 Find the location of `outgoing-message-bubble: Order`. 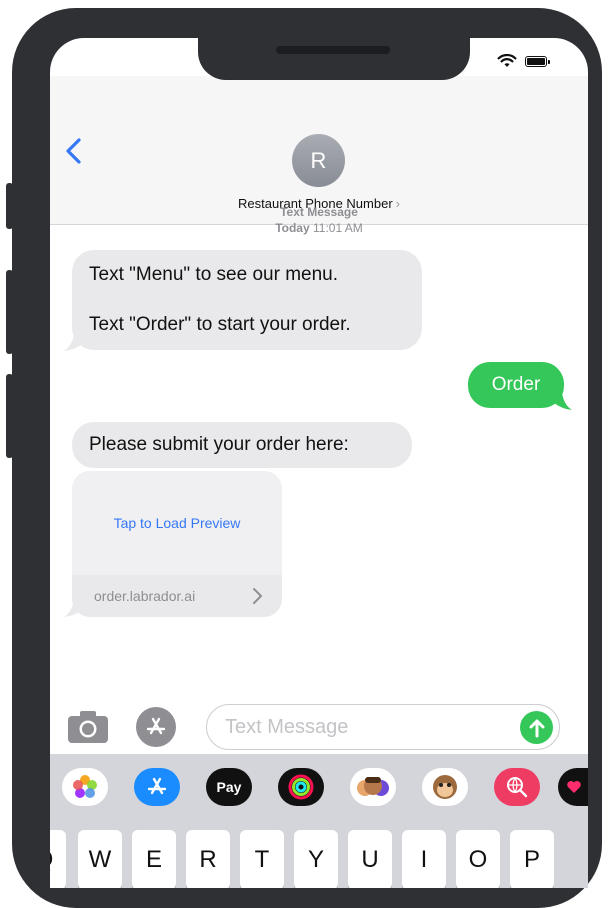

outgoing-message-bubble: Order is located at coordinates (516, 385).